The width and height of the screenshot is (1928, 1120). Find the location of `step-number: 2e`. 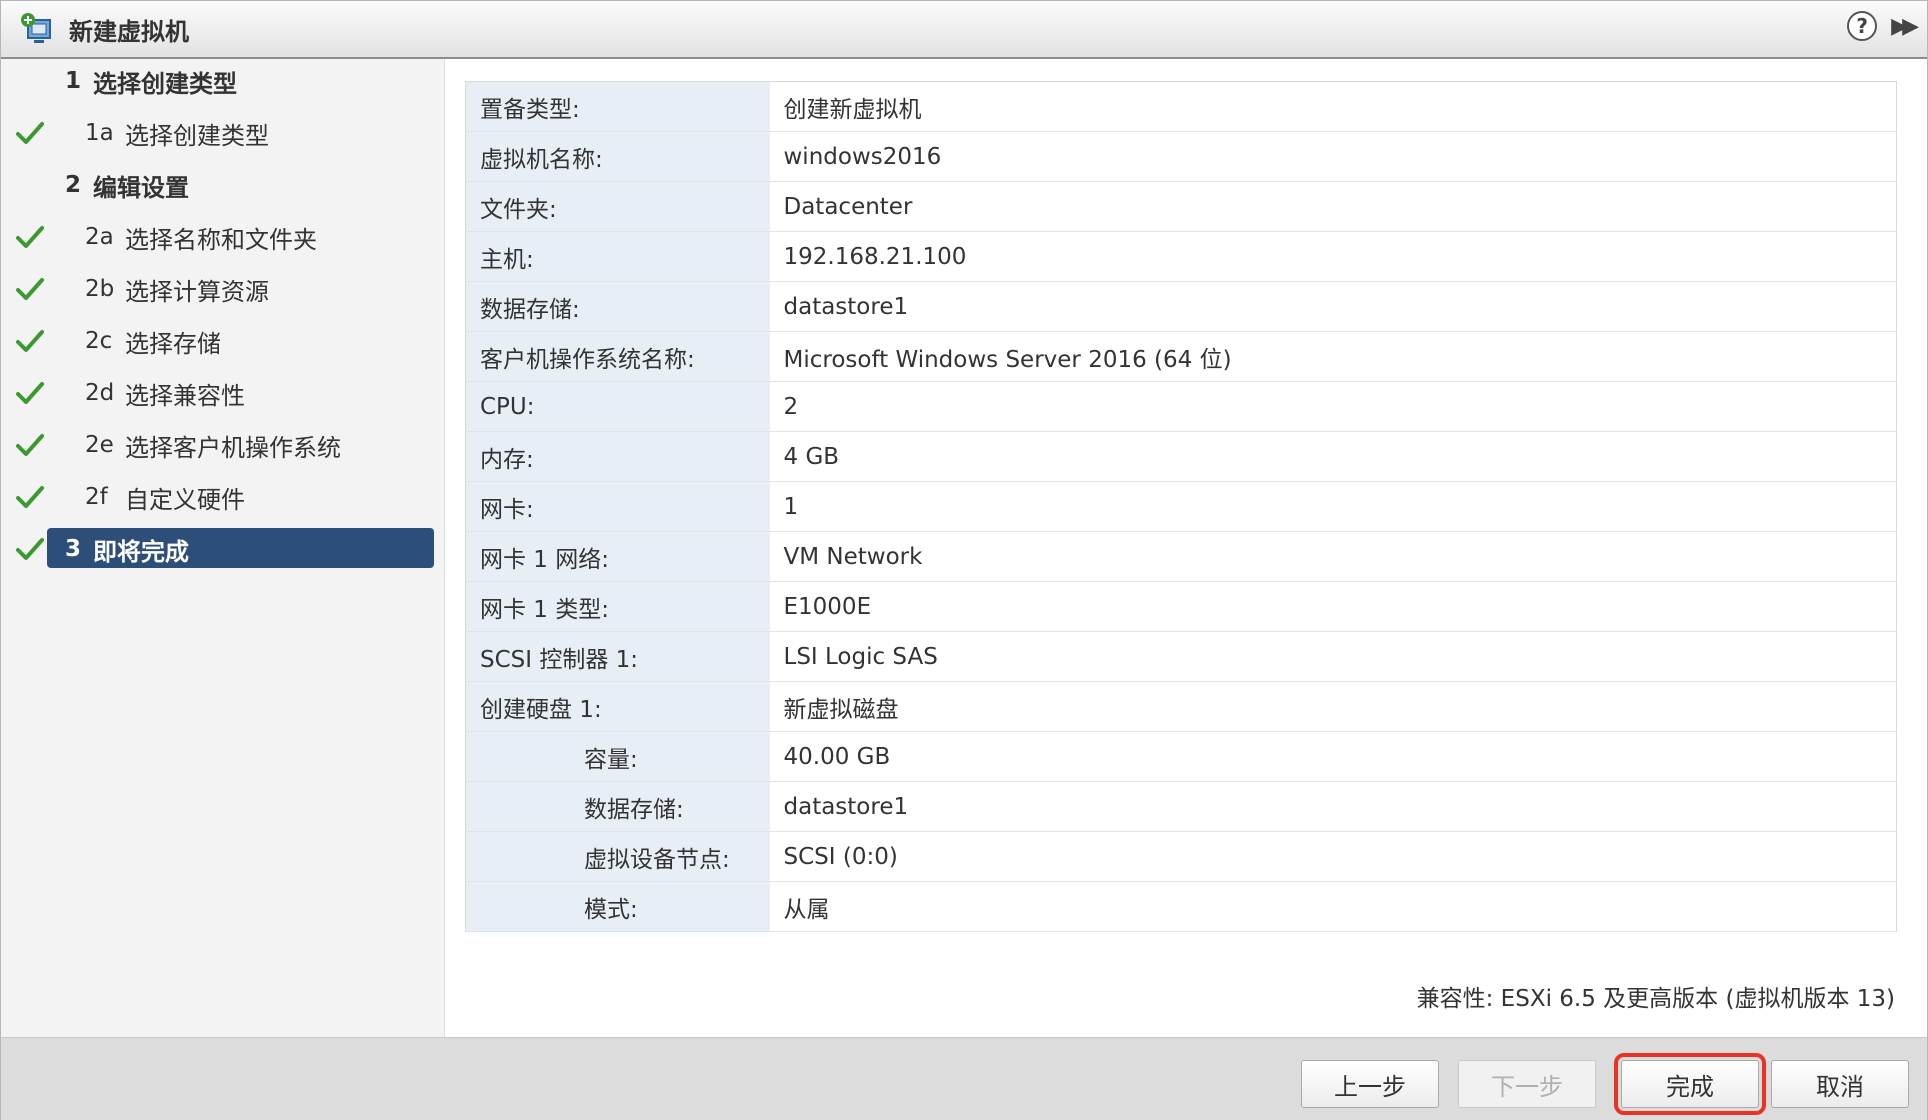

step-number: 2e is located at coordinates (99, 445).